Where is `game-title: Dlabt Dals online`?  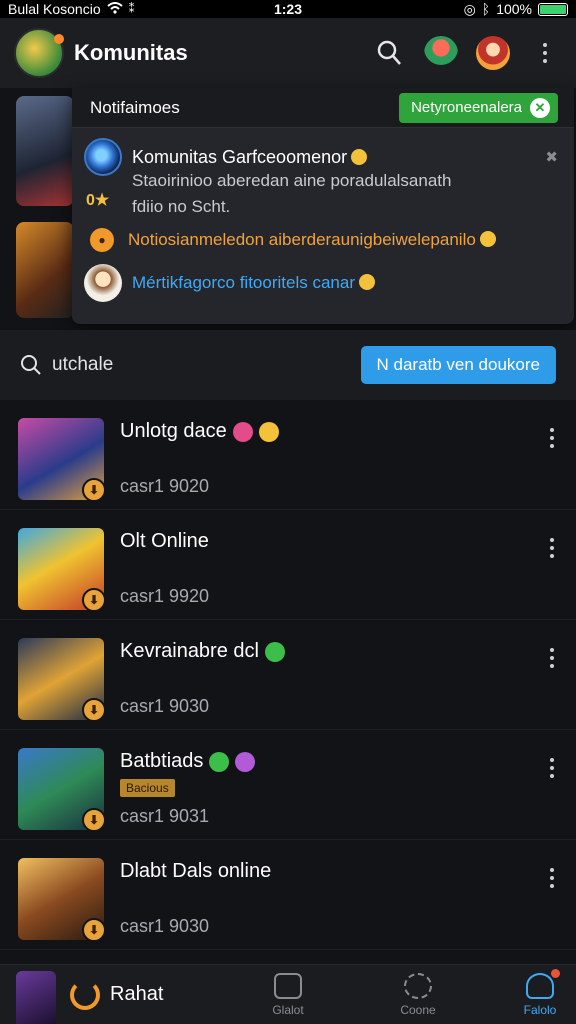 game-title: Dlabt Dals online is located at coordinates (196, 871).